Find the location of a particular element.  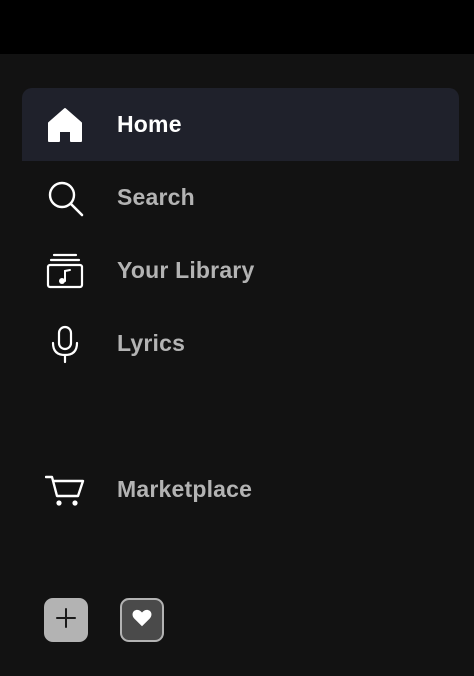

create-playlist-button is located at coordinates (66, 620).